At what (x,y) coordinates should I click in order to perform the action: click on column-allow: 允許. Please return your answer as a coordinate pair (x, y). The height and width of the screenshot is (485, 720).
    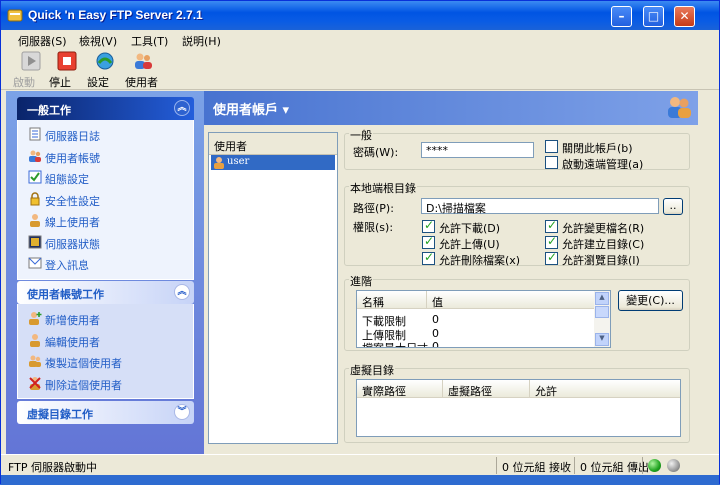
    Looking at the image, I should click on (605, 389).